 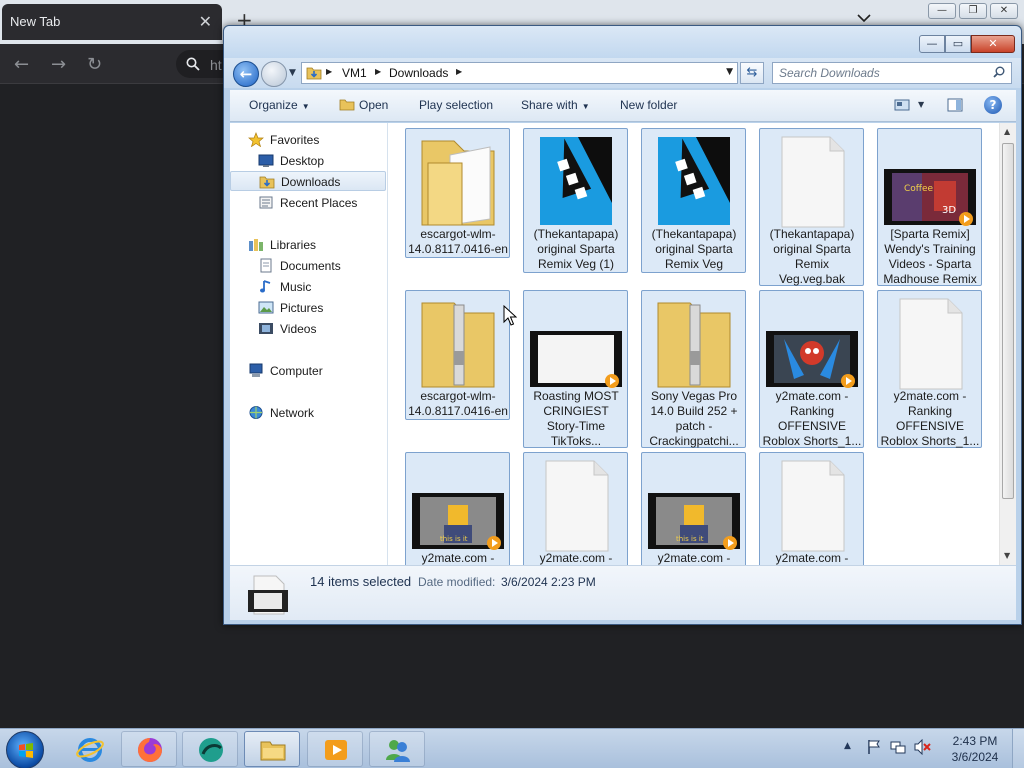 What do you see at coordinates (308, 413) in the screenshot?
I see `nav-item-network: Network` at bounding box center [308, 413].